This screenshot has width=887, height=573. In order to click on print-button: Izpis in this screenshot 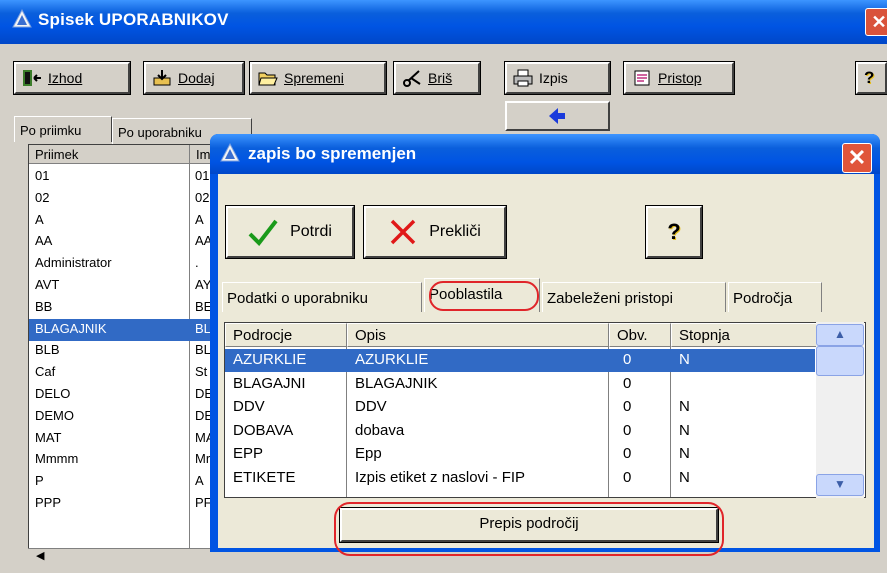, I will do `click(557, 78)`.